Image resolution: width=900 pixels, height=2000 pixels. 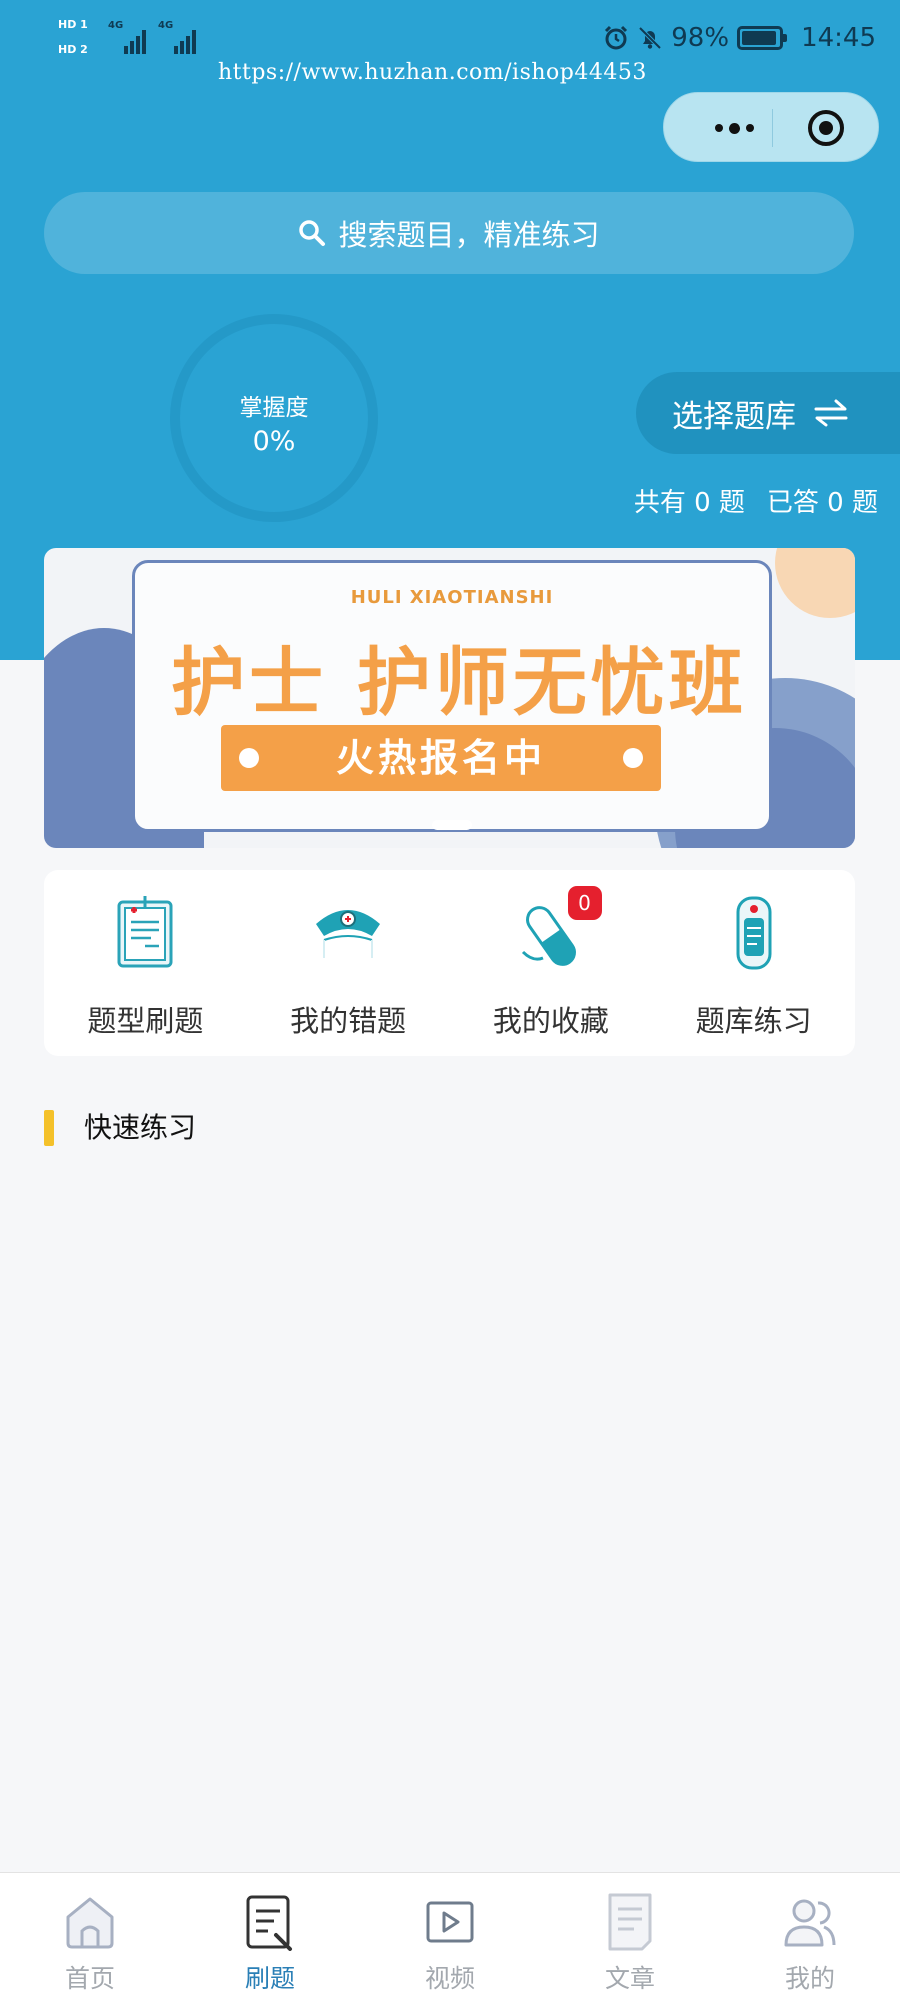 What do you see at coordinates (274, 408) in the screenshot?
I see `mastery-label: 掌握度` at bounding box center [274, 408].